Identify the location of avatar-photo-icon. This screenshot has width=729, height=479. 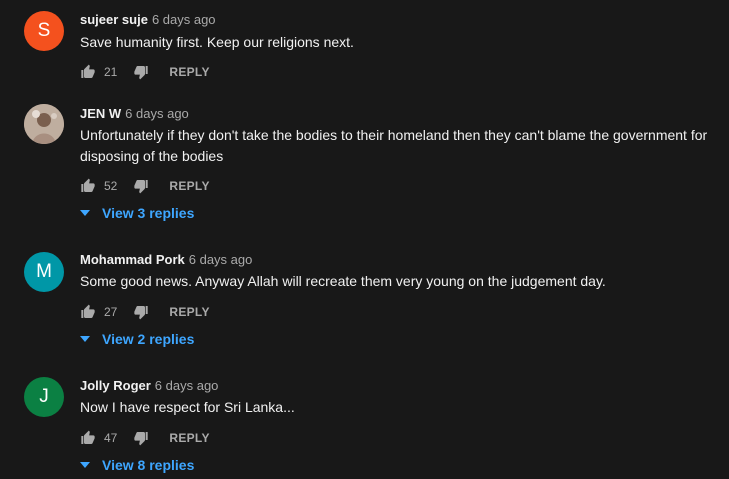
(44, 124).